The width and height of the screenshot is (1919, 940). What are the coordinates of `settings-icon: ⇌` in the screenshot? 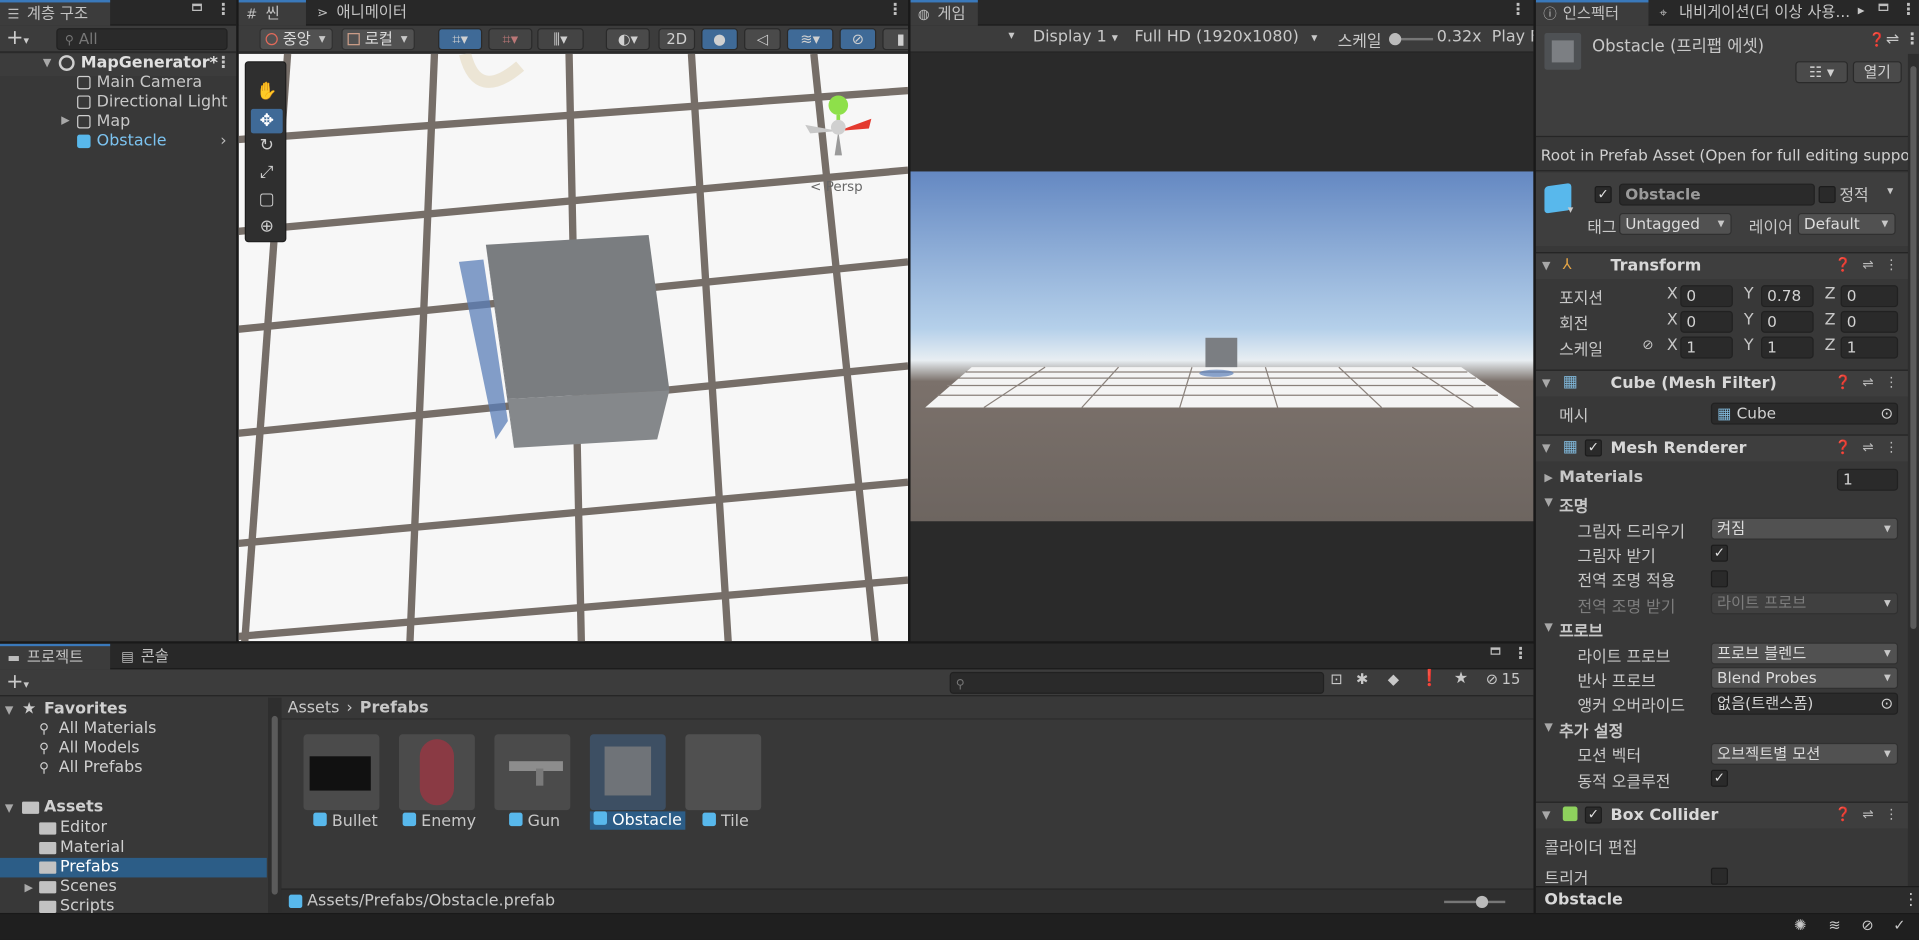 It's located at (1892, 40).